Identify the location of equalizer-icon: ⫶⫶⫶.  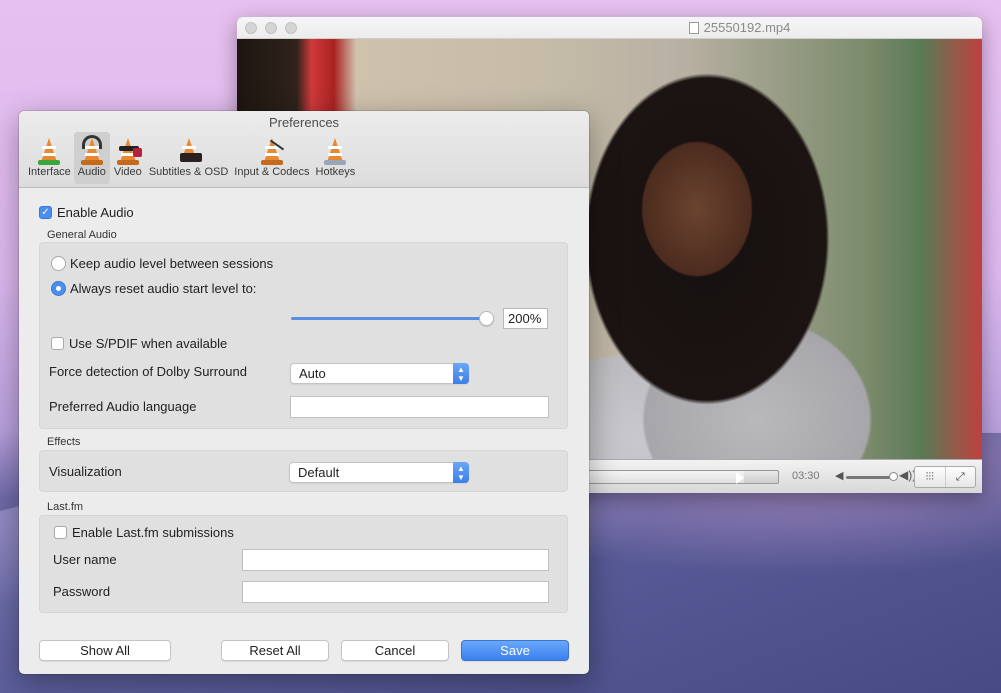
(930, 477).